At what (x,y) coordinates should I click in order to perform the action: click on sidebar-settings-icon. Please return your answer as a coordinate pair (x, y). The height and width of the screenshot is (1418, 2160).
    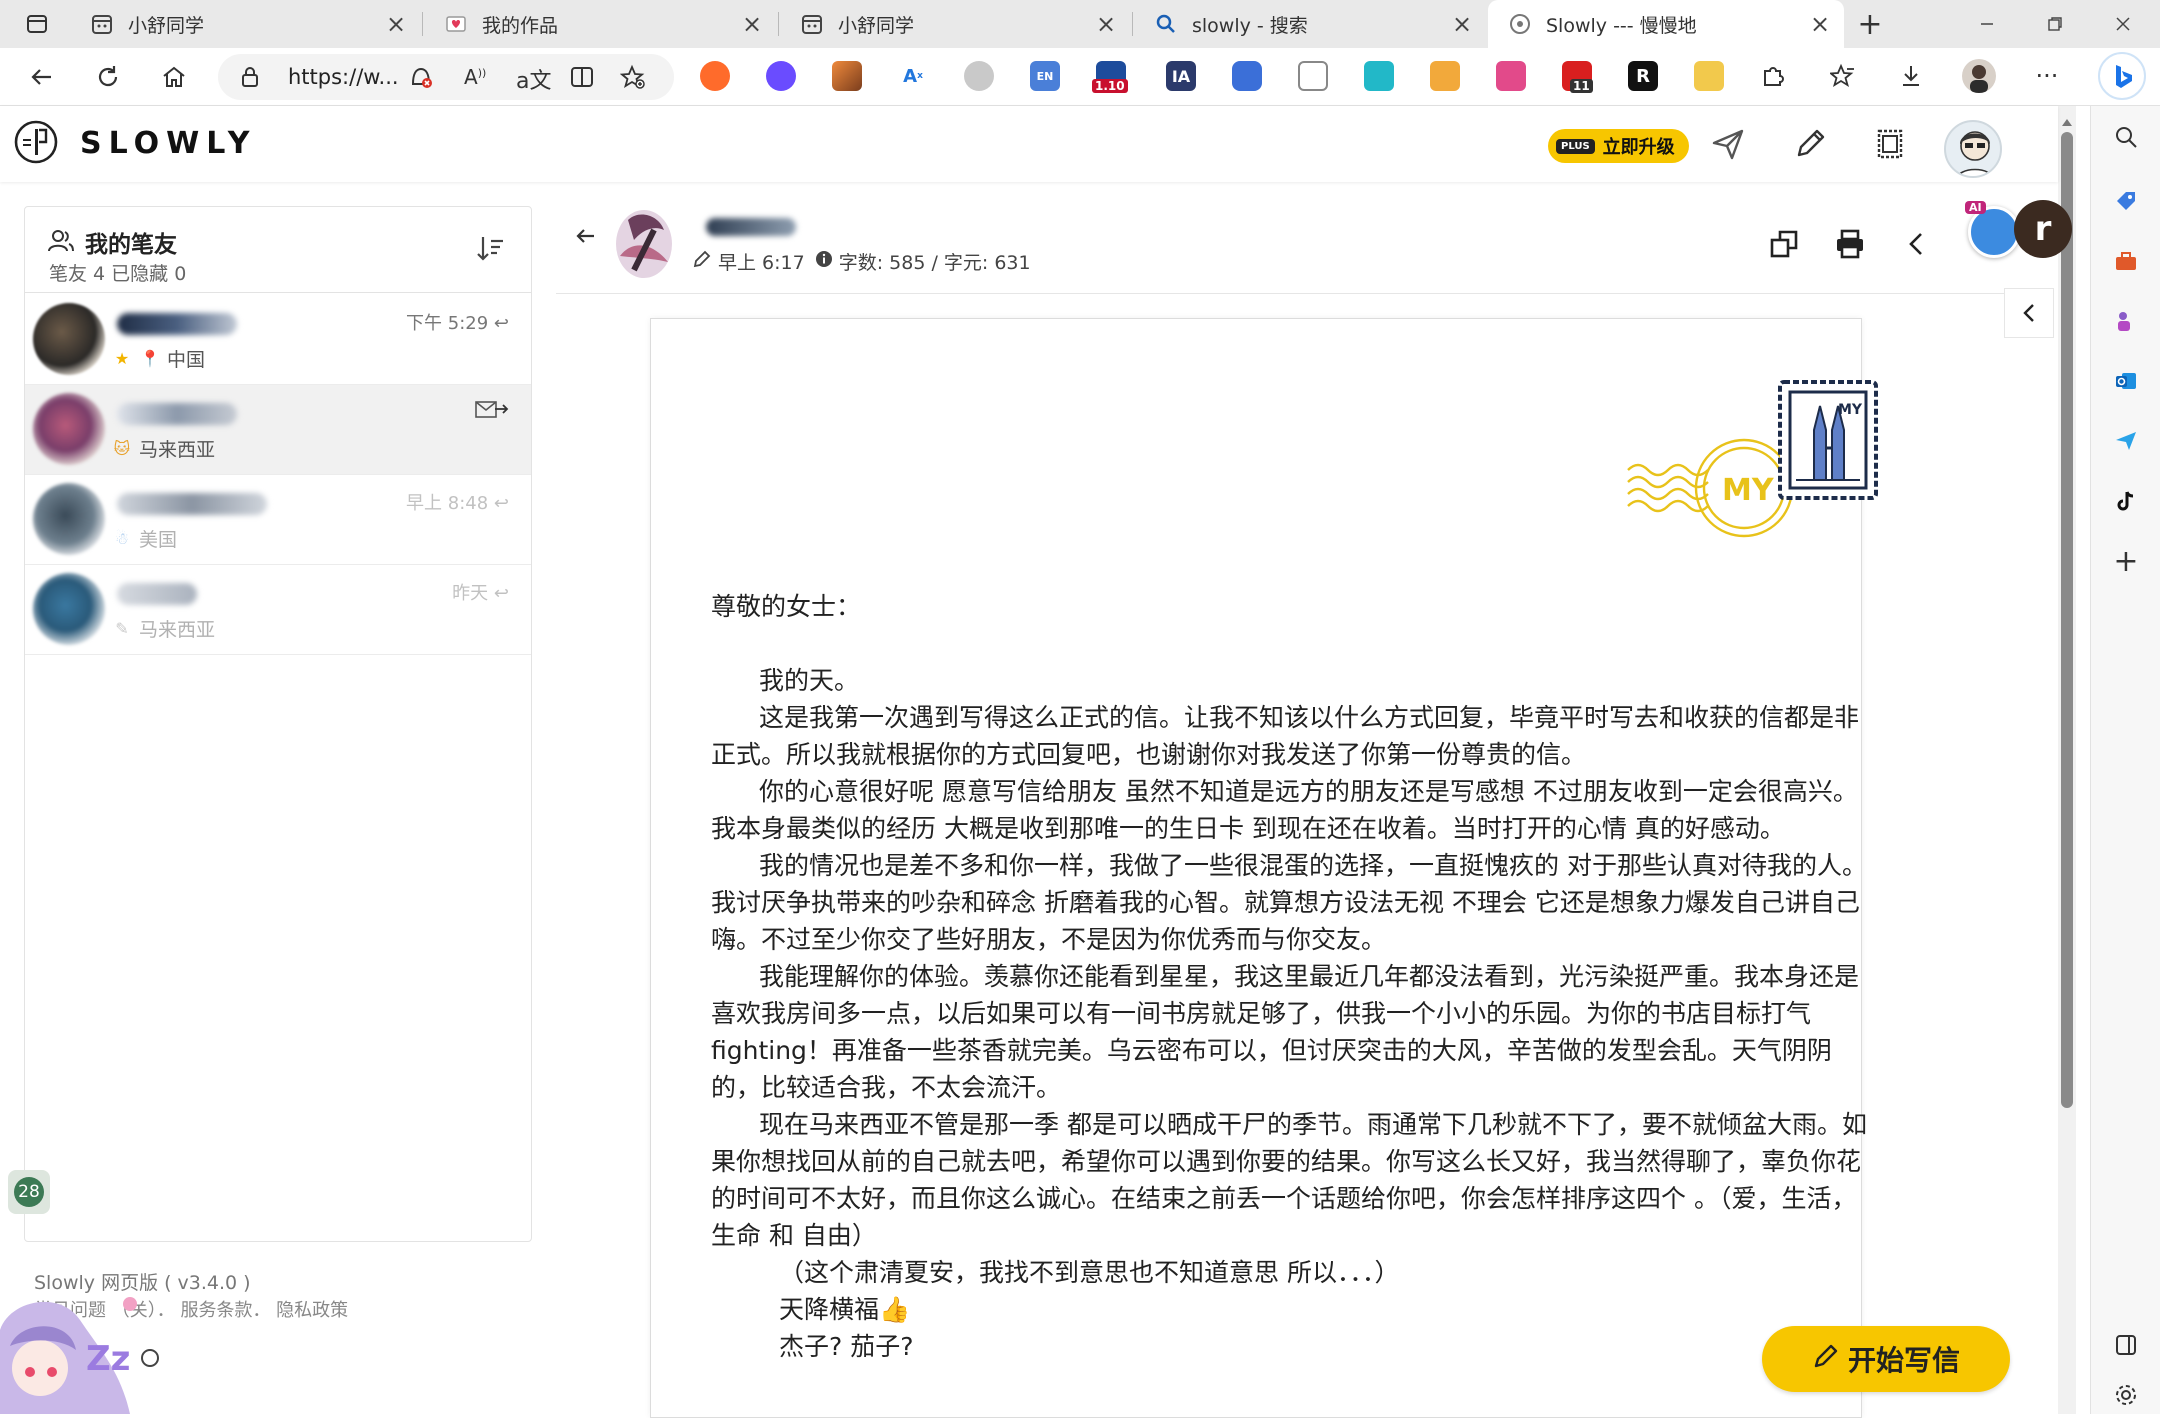
    Looking at the image, I should click on (2126, 1395).